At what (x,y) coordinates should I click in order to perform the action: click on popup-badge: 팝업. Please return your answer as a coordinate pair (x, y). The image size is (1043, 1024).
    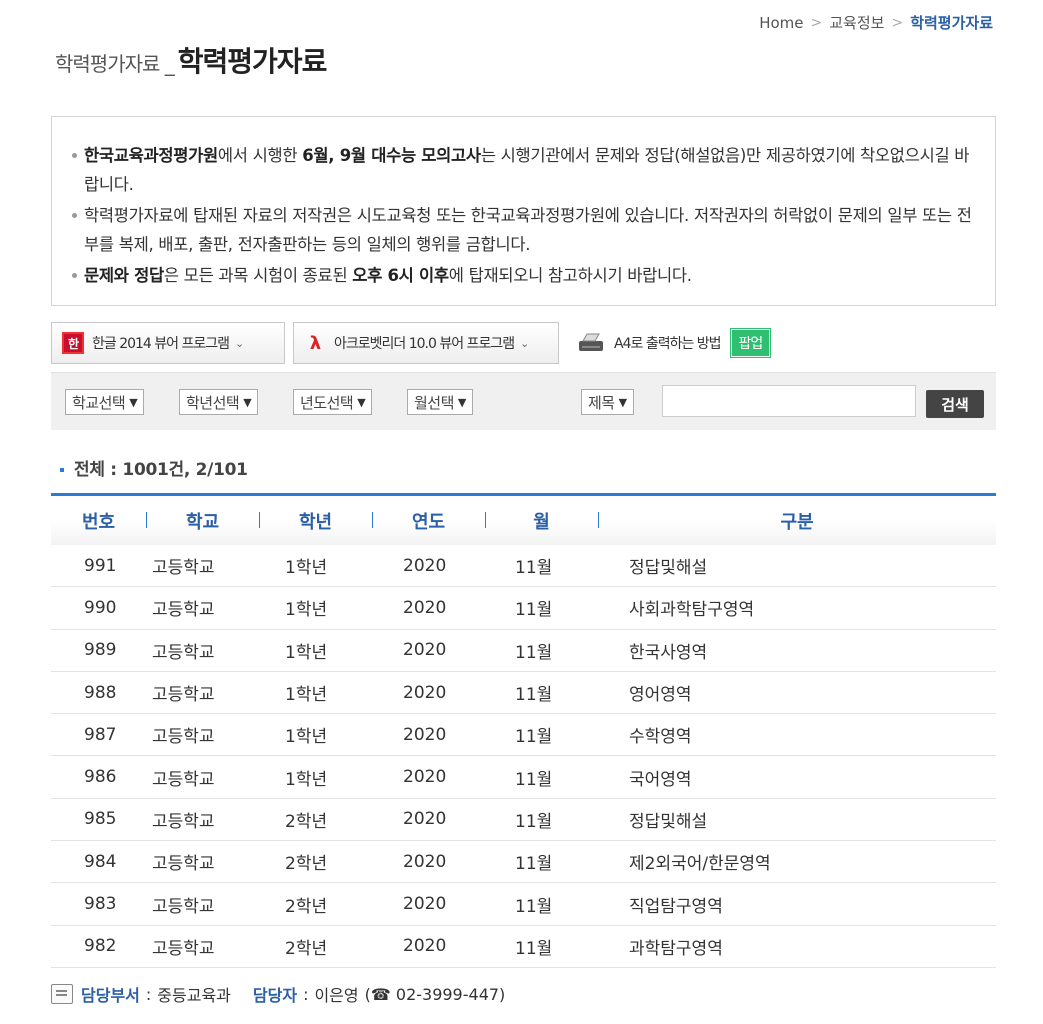
    Looking at the image, I should click on (750, 343).